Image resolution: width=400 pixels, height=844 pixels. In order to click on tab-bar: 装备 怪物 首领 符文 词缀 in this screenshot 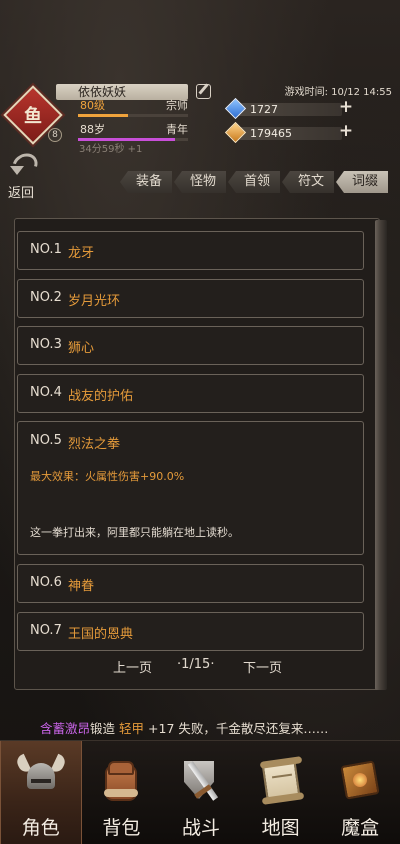, I will do `click(254, 182)`.